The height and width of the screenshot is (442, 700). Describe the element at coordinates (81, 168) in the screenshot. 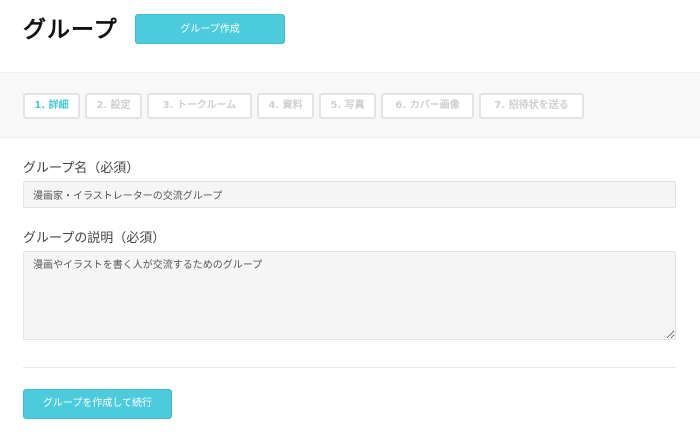

I see `group-name-label: グループ名（必須）` at that location.